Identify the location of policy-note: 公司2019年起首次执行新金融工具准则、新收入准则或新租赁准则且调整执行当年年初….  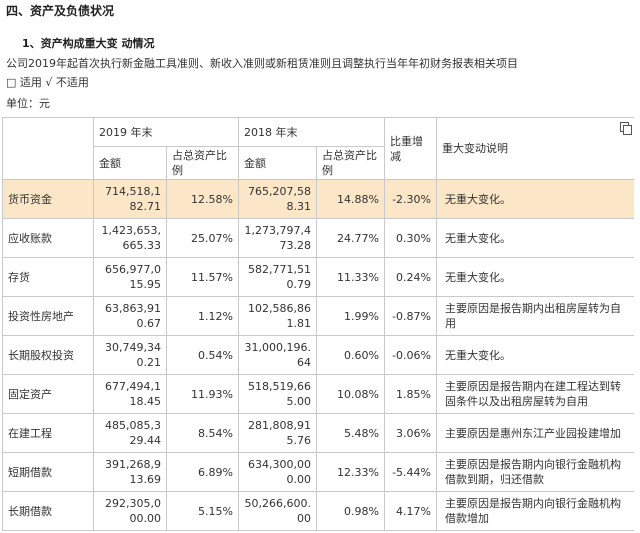
(262, 63).